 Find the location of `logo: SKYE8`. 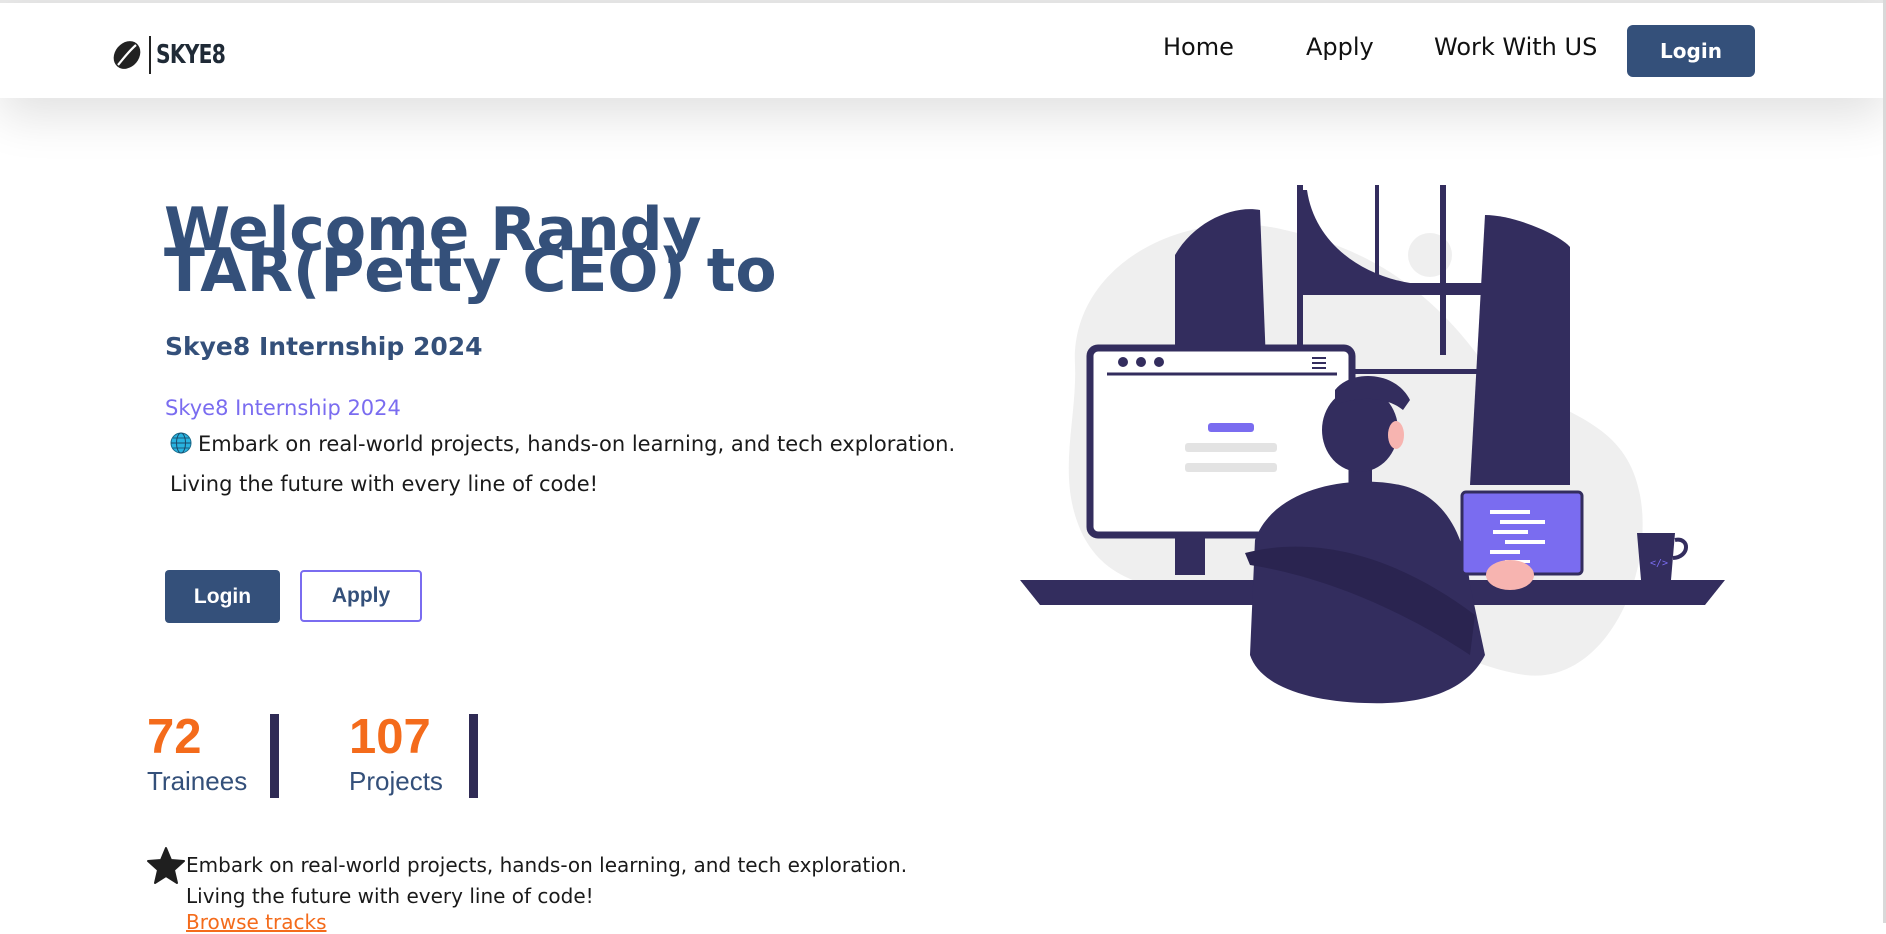

logo: SKYE8 is located at coordinates (177, 55).